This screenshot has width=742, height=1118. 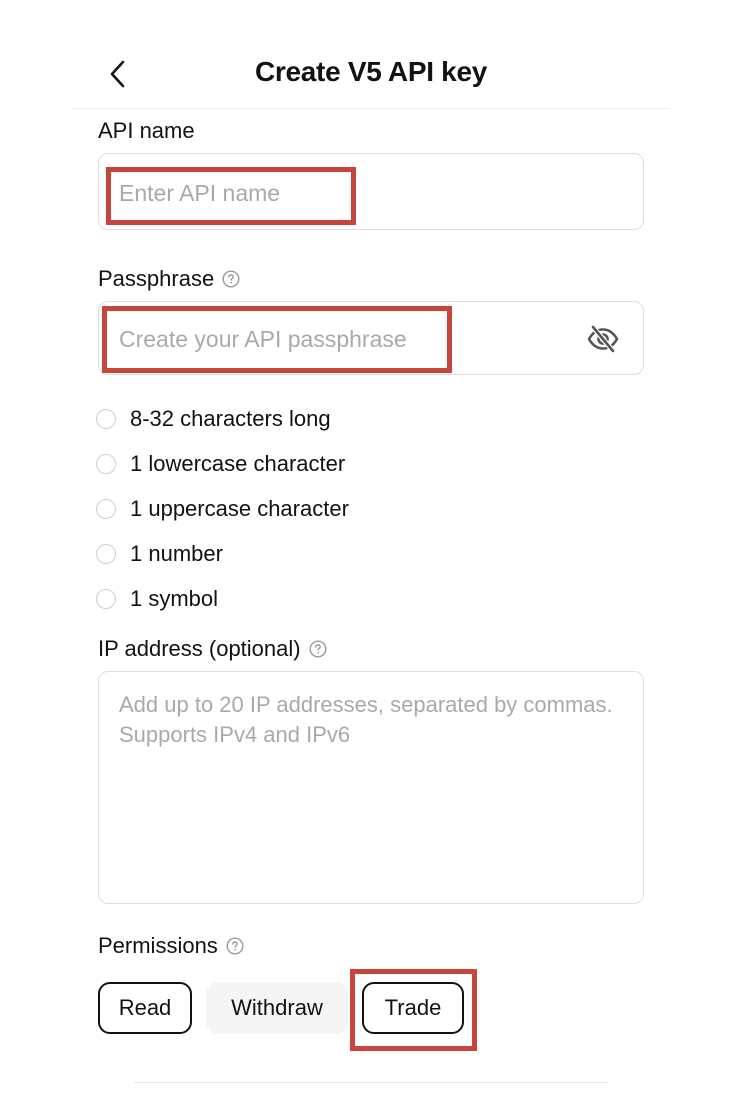 I want to click on api-name-label-text: API name, so click(x=146, y=130).